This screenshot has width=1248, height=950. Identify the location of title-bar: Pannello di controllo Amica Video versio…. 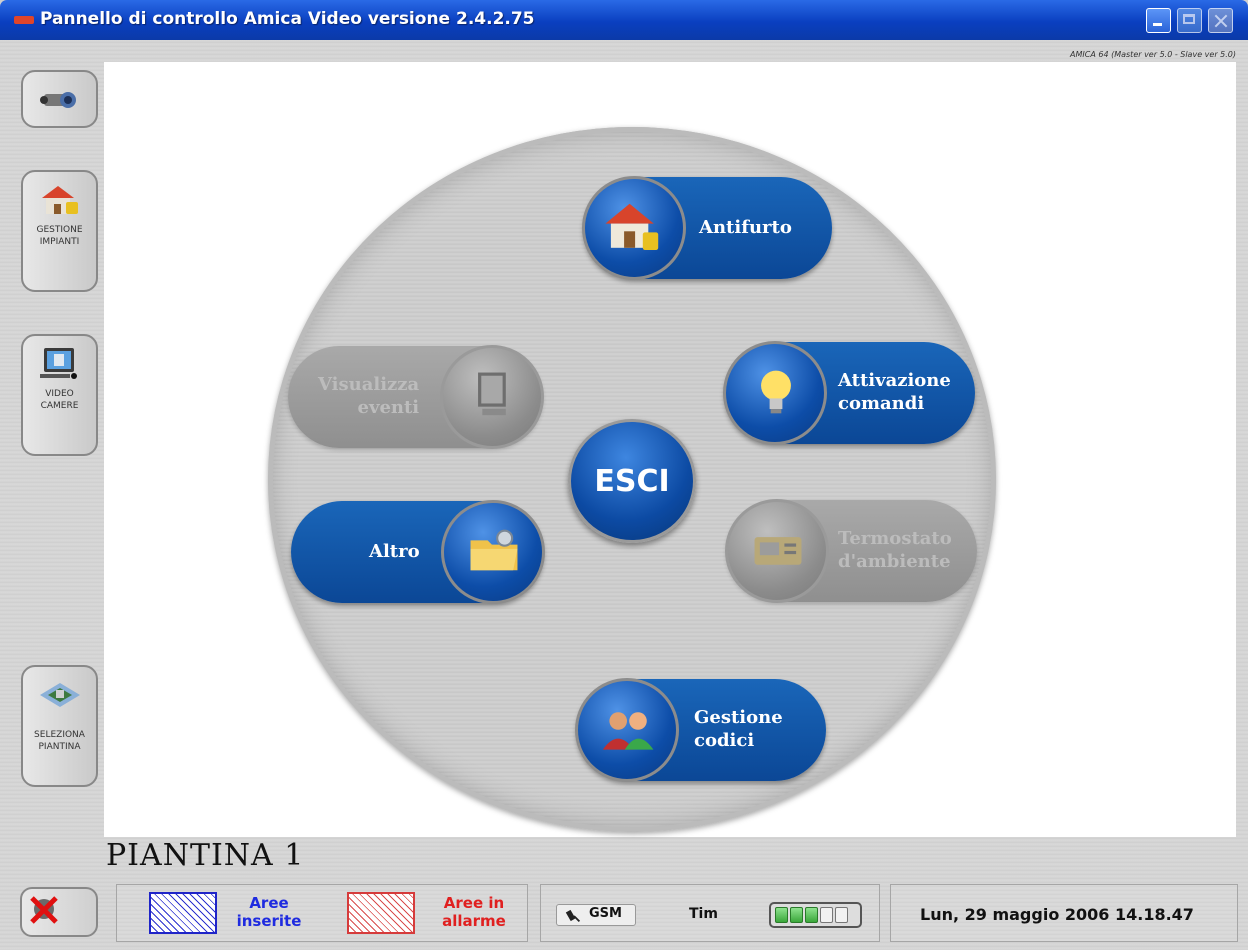
(624, 20).